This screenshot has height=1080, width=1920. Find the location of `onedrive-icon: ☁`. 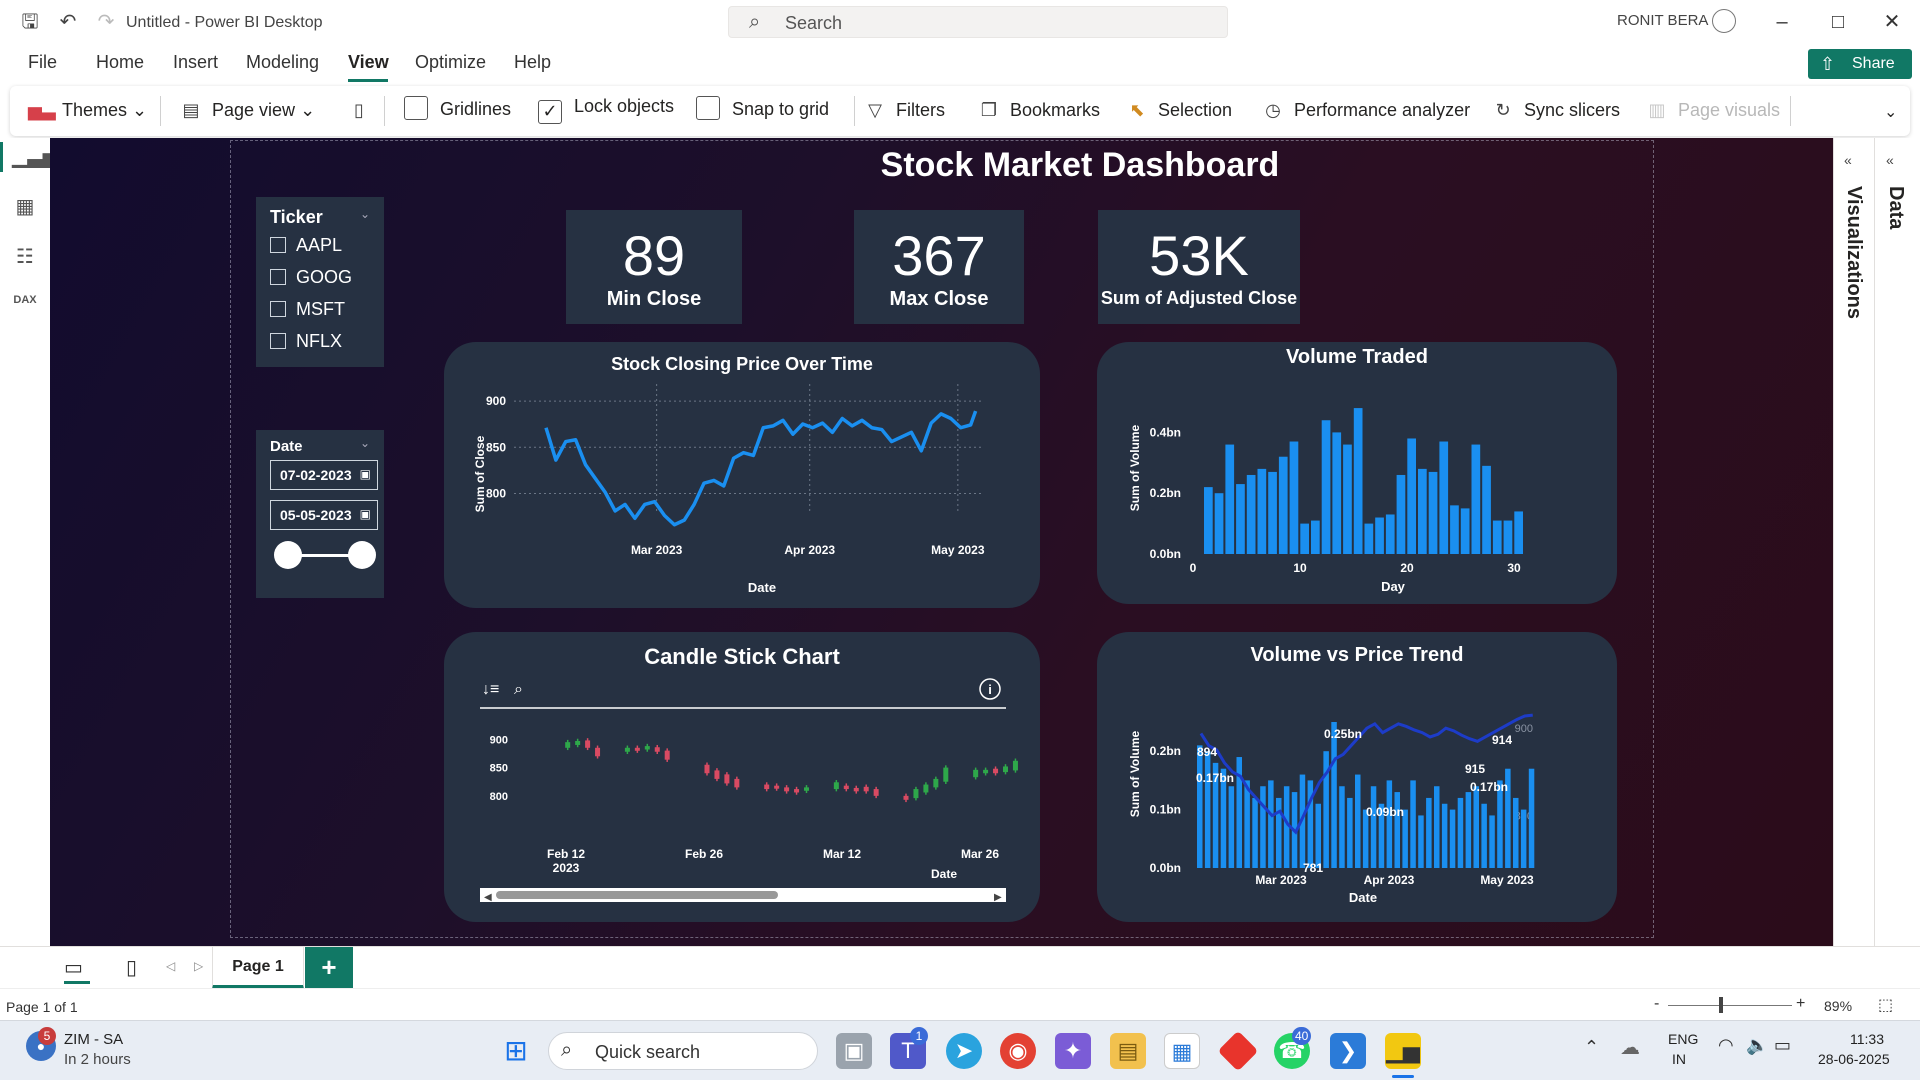

onedrive-icon: ☁ is located at coordinates (1630, 1047).